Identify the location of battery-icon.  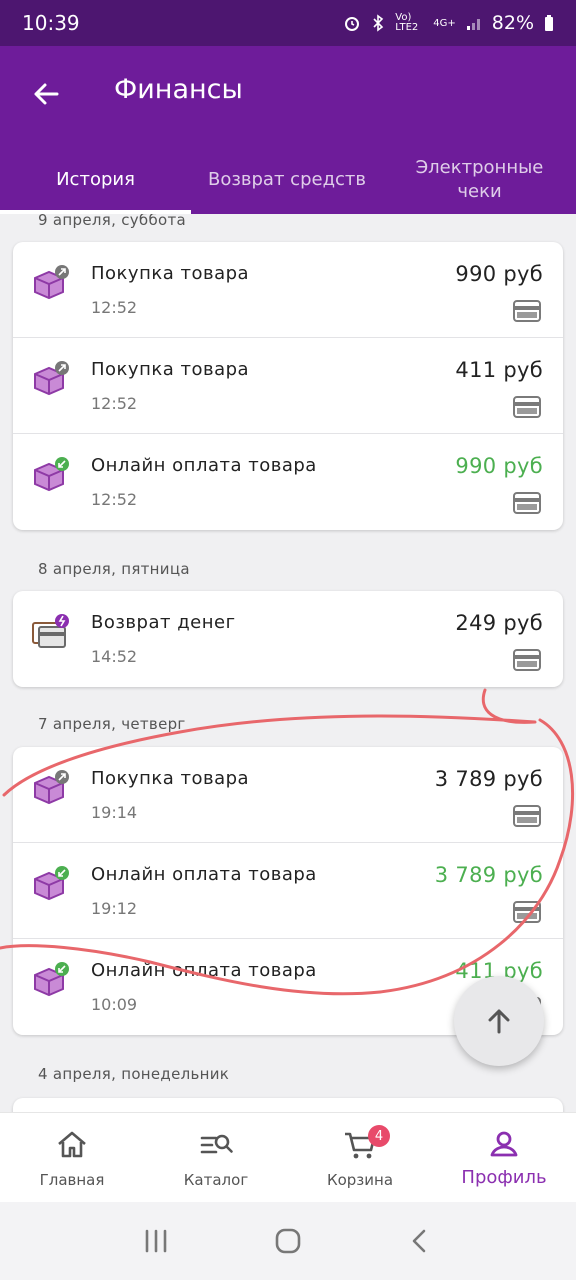
(549, 23).